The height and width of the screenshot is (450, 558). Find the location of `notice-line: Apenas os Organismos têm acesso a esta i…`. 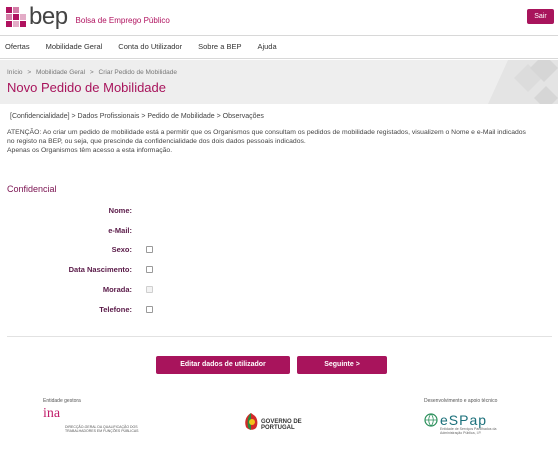

notice-line: Apenas os Organismos têm acesso a esta i… is located at coordinates (90, 150).